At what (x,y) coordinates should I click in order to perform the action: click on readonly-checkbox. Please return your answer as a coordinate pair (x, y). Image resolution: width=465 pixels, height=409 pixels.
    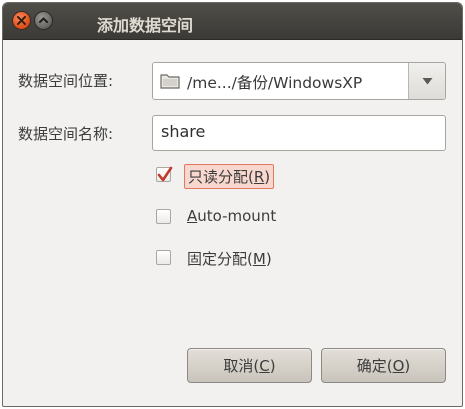
    Looking at the image, I should click on (164, 174).